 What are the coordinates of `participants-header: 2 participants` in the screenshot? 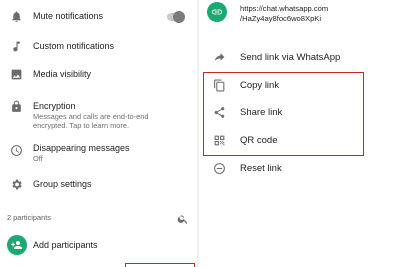 It's located at (98, 218).